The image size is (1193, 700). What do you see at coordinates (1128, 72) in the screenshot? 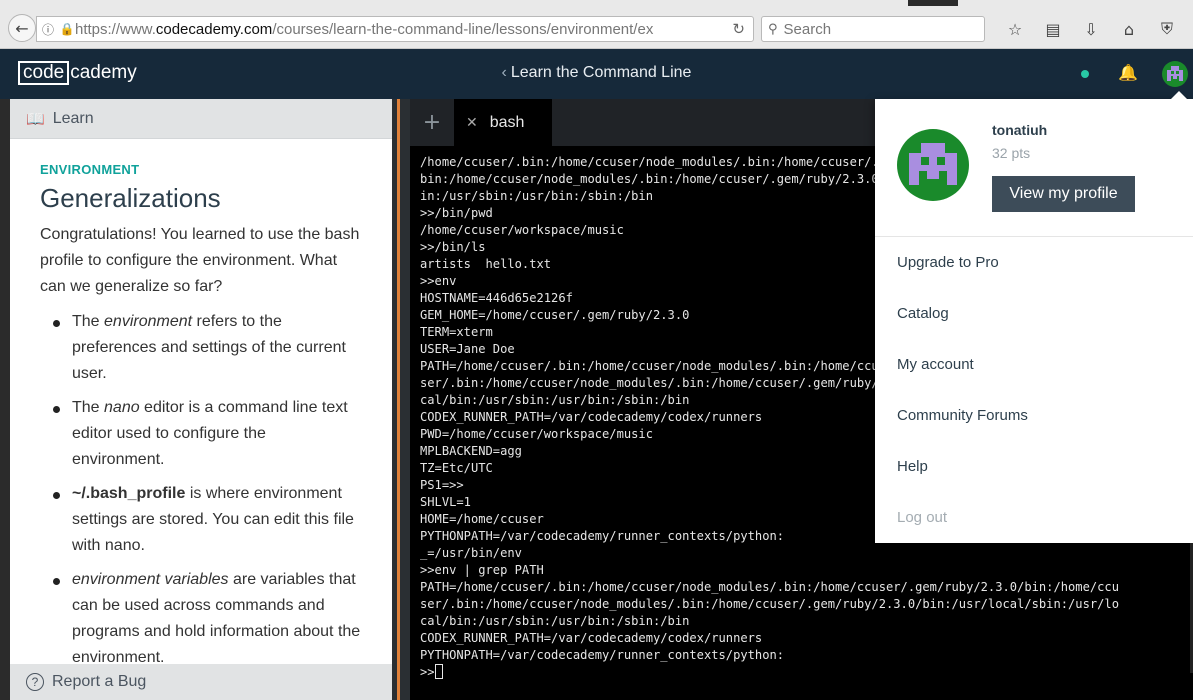
I see `bell-icon: 🔔` at bounding box center [1128, 72].